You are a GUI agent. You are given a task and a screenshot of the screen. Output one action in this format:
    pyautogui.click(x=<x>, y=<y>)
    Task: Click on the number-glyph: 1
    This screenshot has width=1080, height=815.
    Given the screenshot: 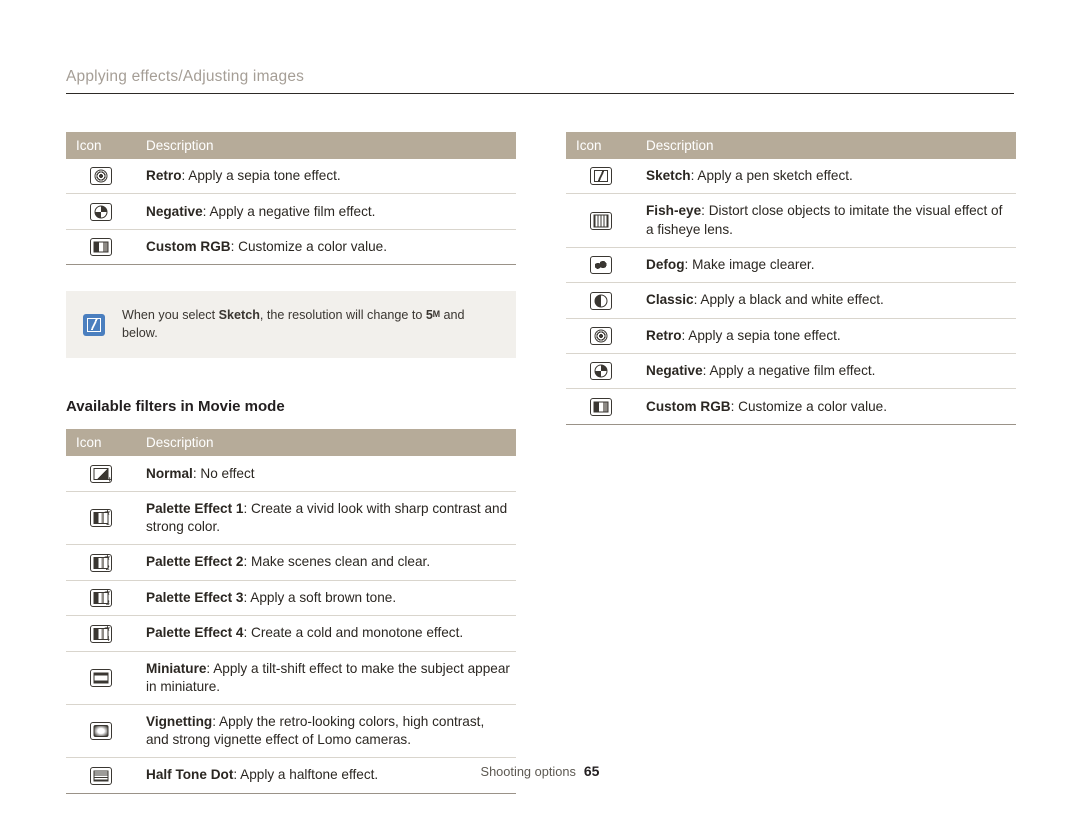 What is the action you would take?
    pyautogui.click(x=107, y=523)
    